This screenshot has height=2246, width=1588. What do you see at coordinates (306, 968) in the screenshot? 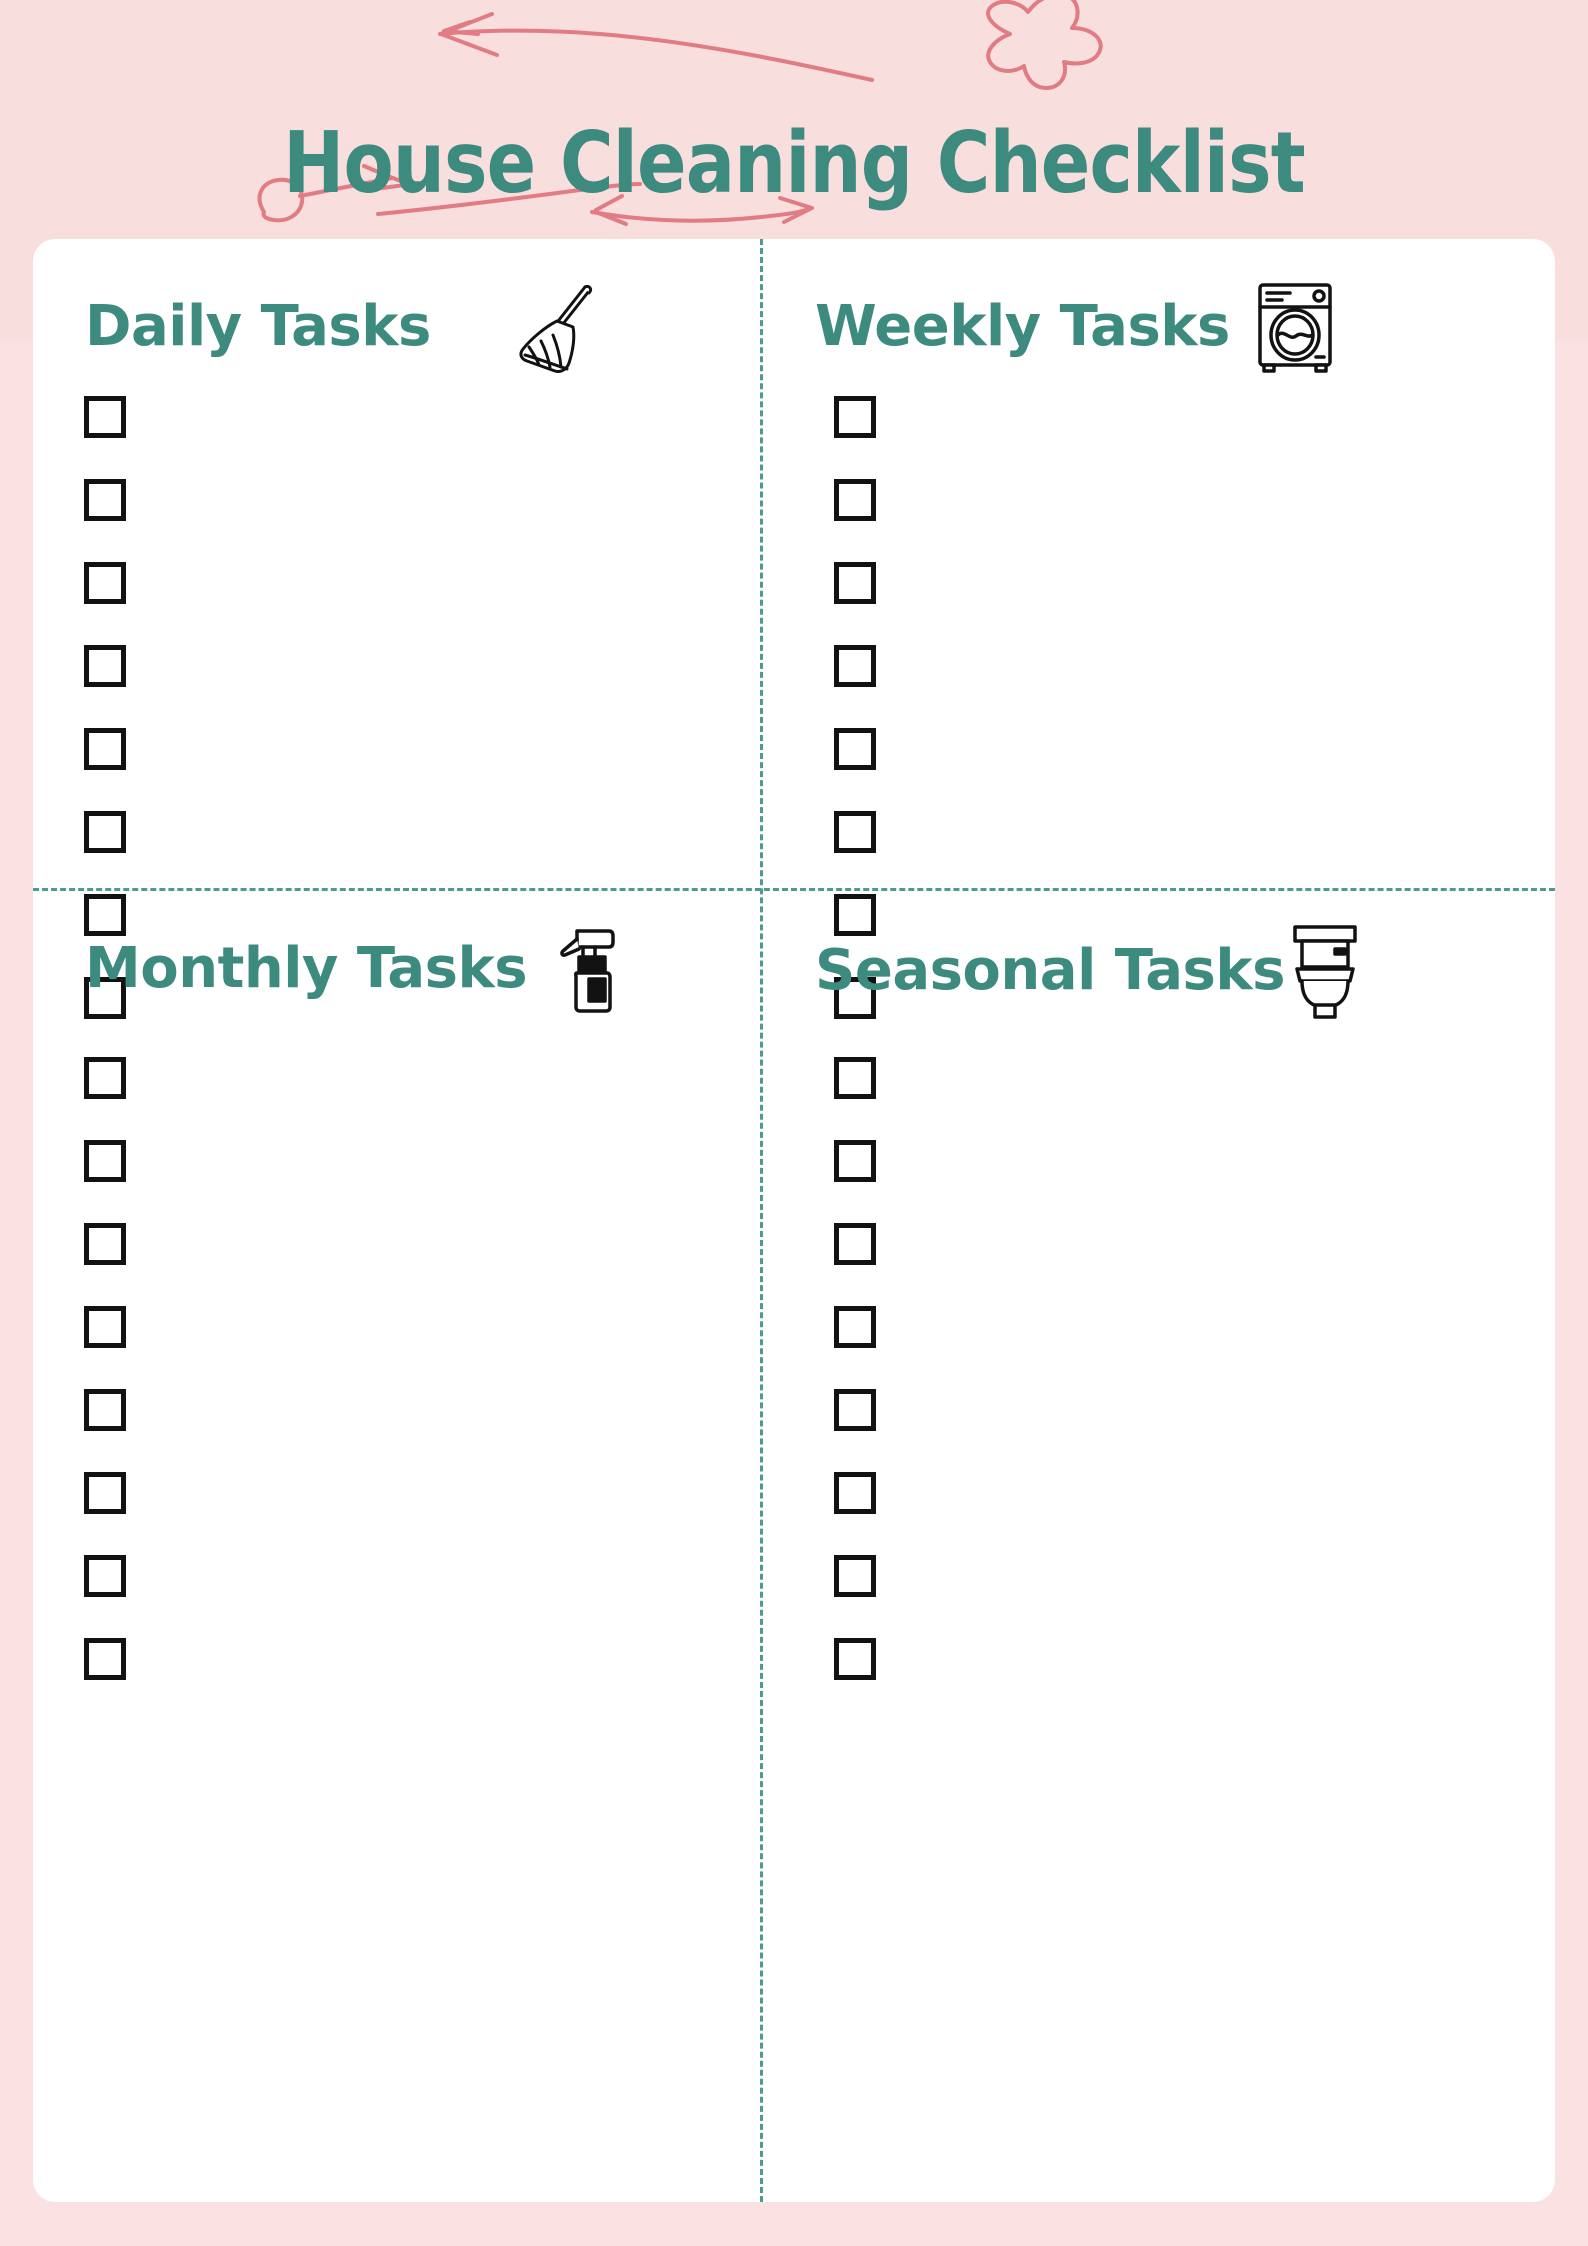
I see `section-title-monthly: Monthly Tasks` at bounding box center [306, 968].